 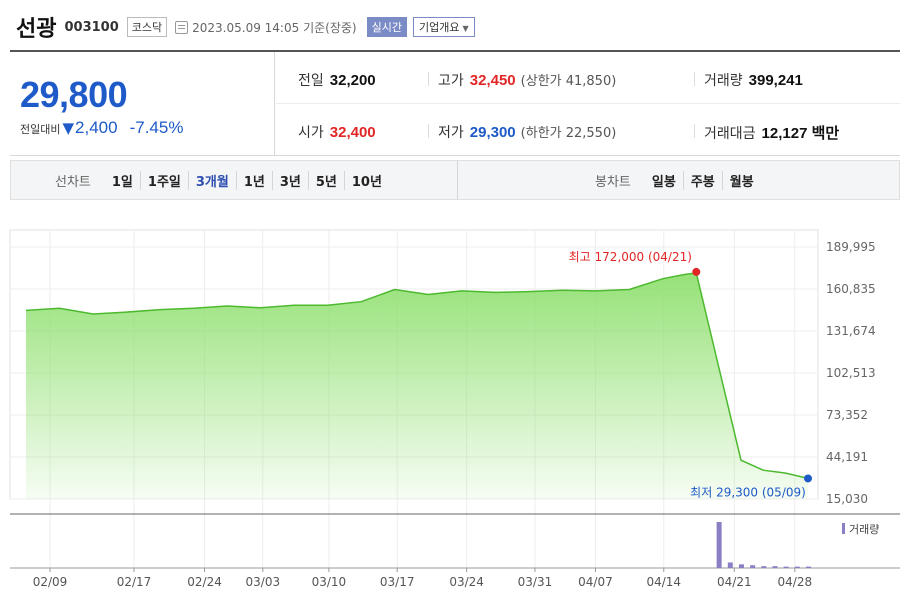 What do you see at coordinates (156, 127) in the screenshot?
I see `change-percent: -7.45%` at bounding box center [156, 127].